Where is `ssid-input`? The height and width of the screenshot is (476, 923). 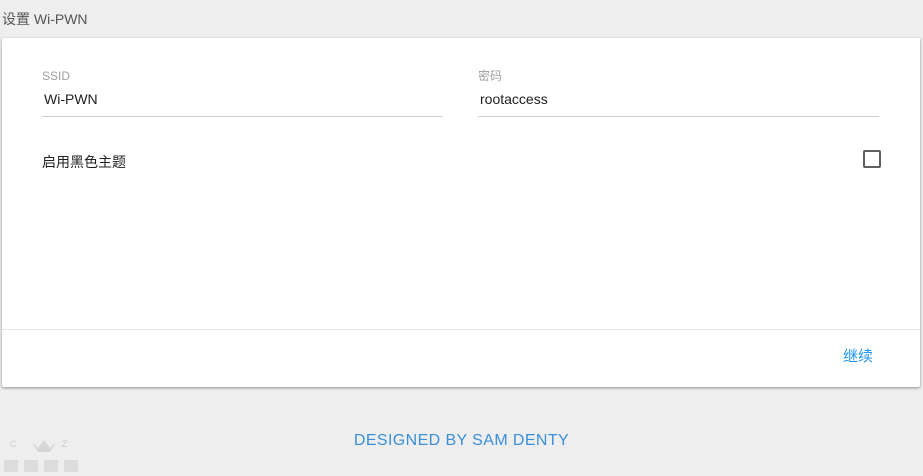 ssid-input is located at coordinates (242, 101).